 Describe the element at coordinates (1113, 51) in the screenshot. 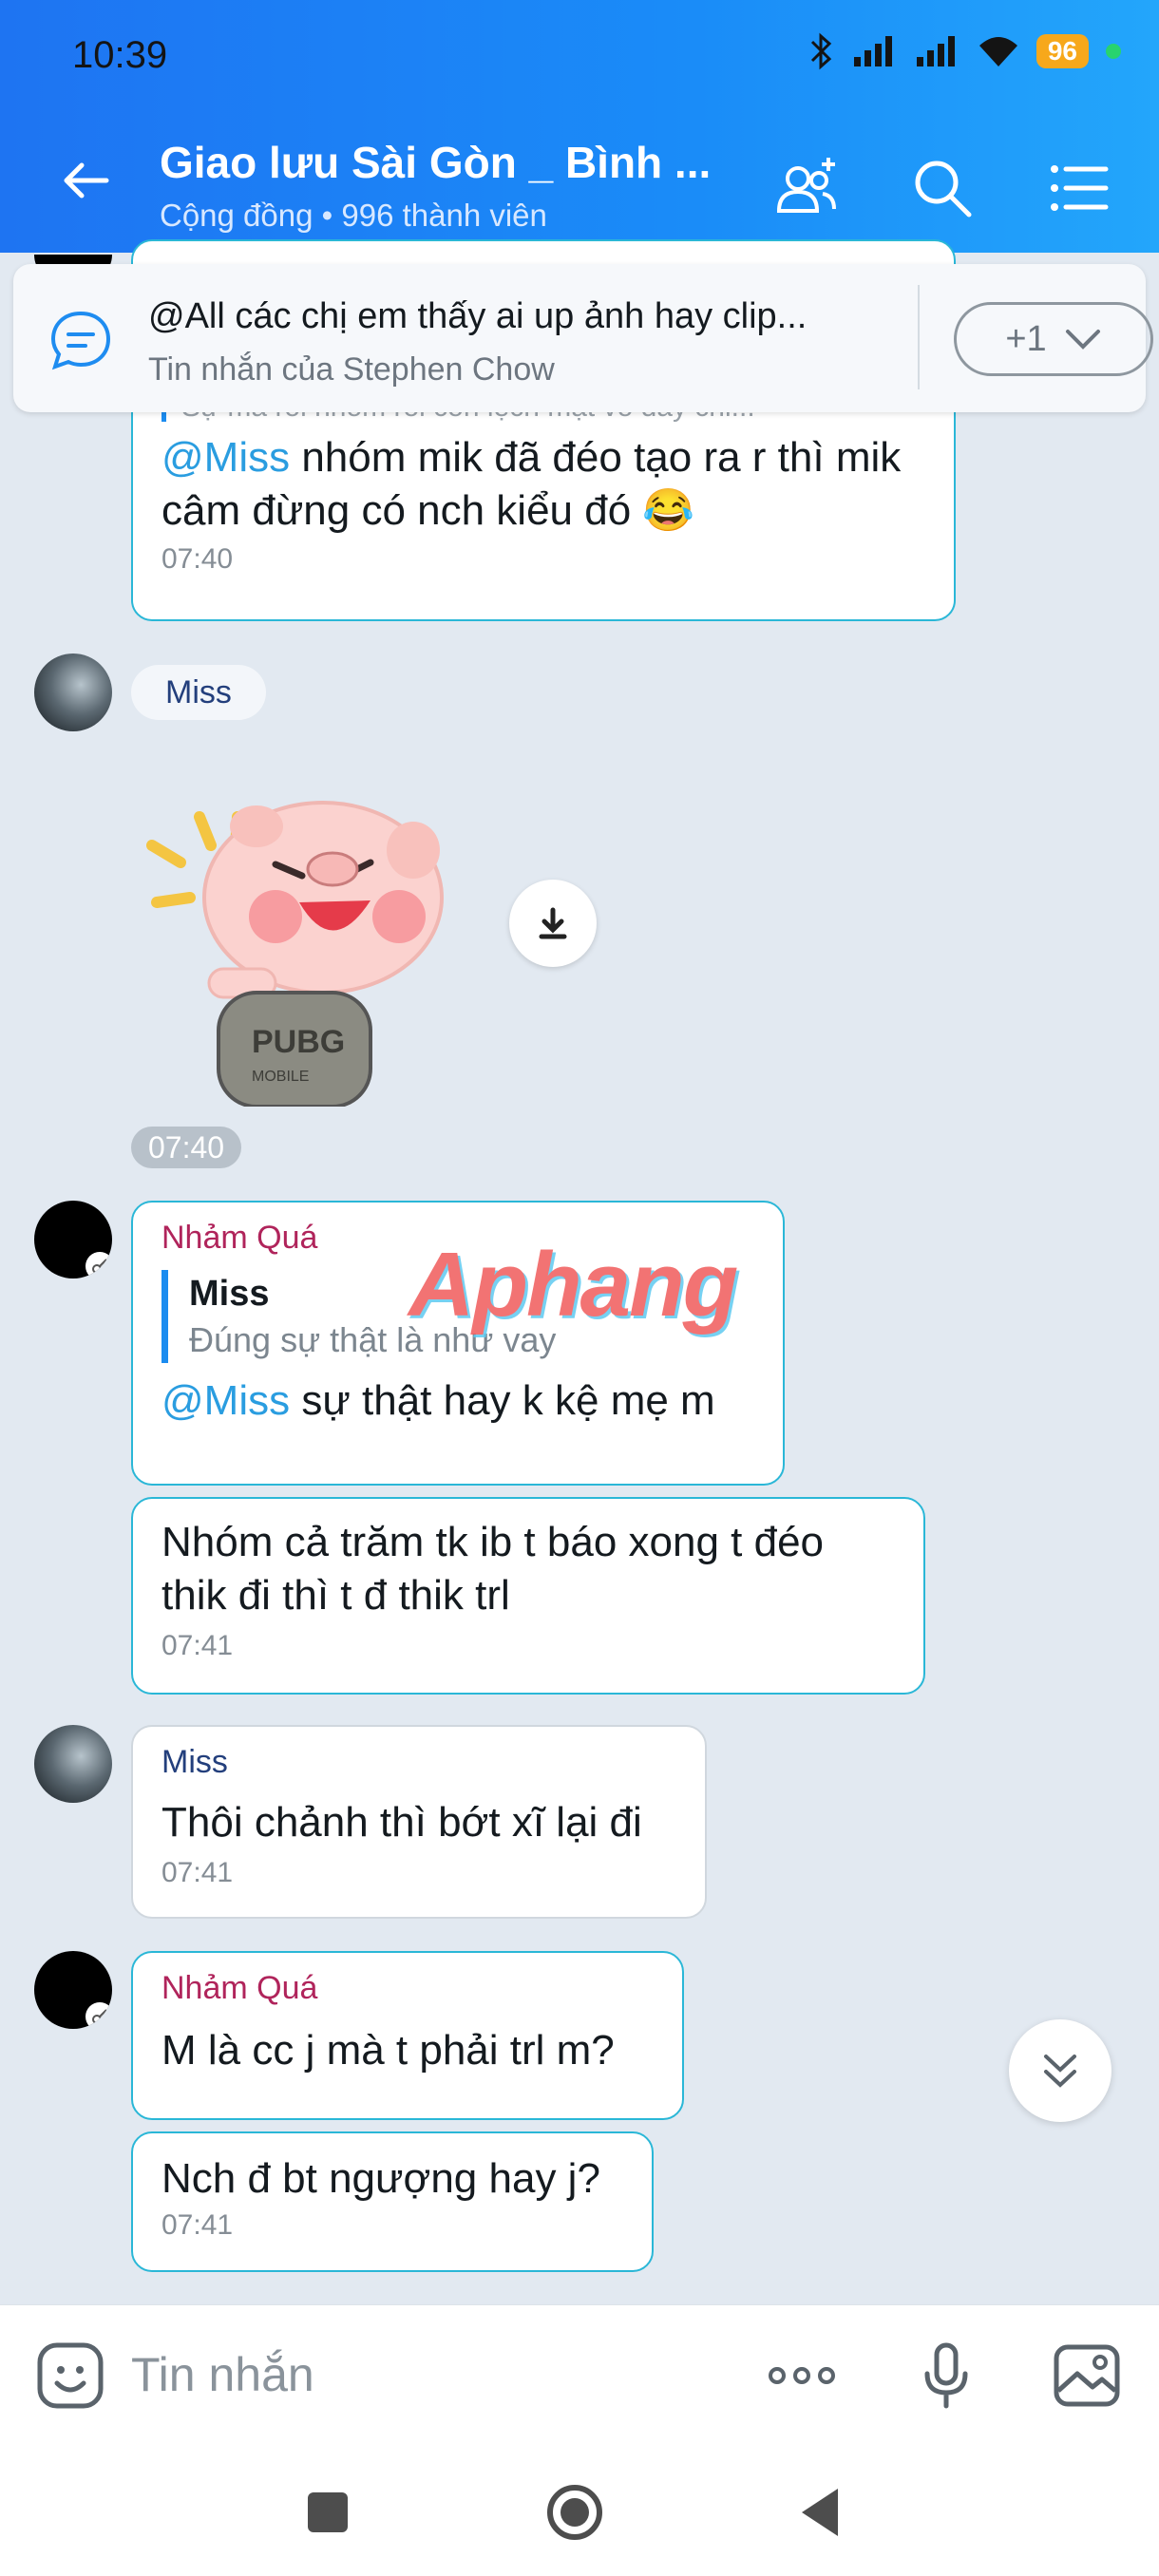

I see `active-dot` at that location.